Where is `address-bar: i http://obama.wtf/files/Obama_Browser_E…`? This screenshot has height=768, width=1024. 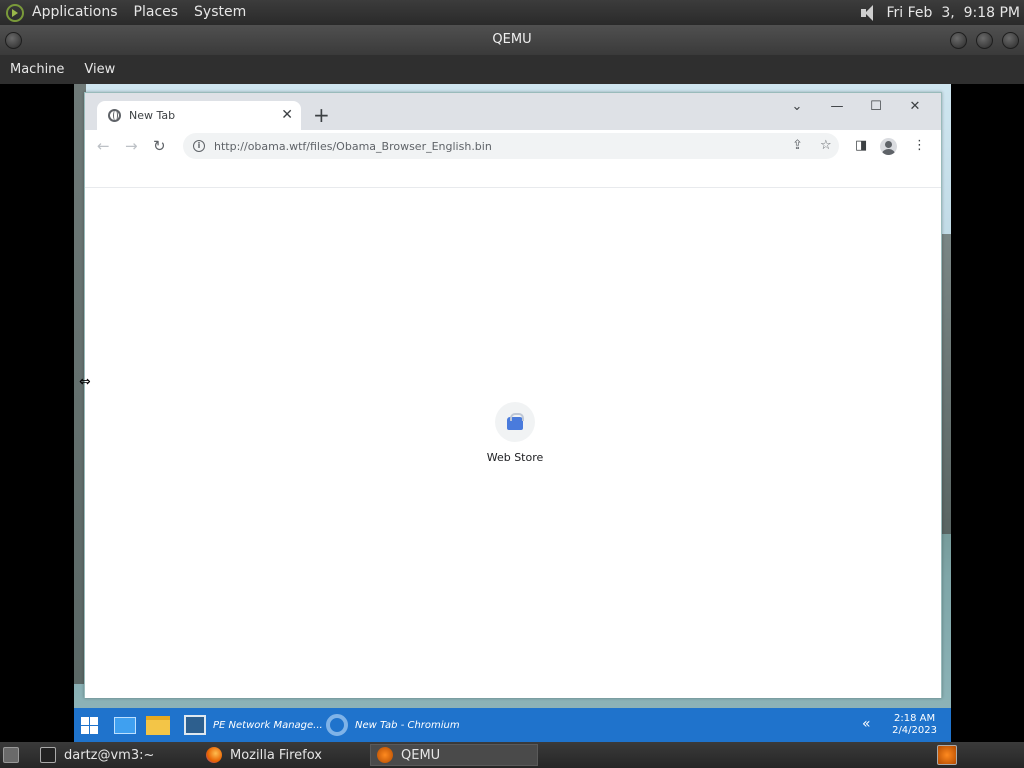 address-bar: i http://obama.wtf/files/Obama_Browser_E… is located at coordinates (511, 146).